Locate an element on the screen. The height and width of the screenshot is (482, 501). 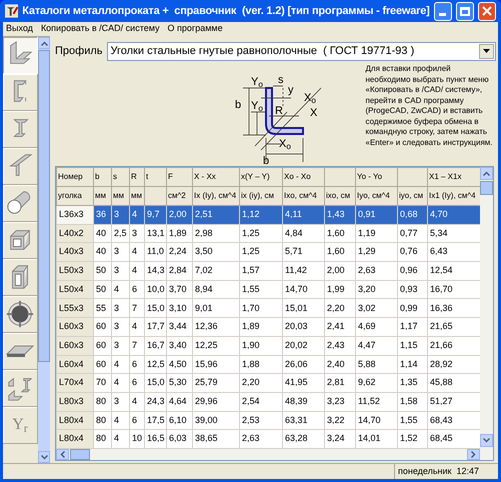
table-cell: 1,14 is located at coordinates (413, 364).